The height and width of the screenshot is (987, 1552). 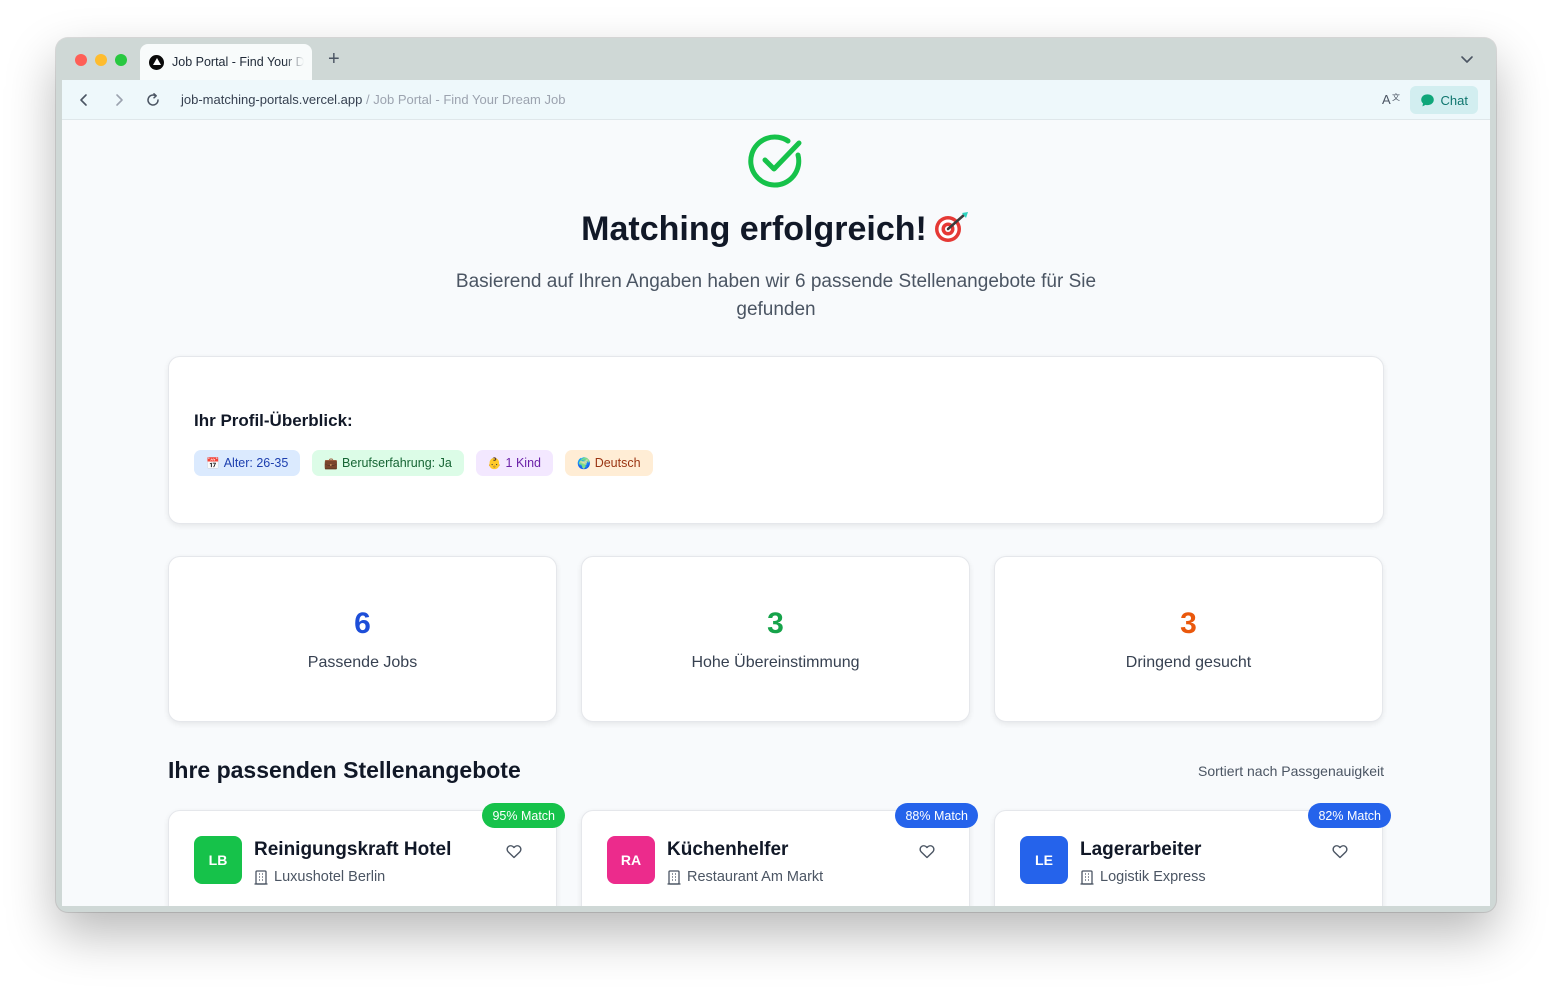 I want to click on company-line: Restaurant Am Markt, so click(x=745, y=877).